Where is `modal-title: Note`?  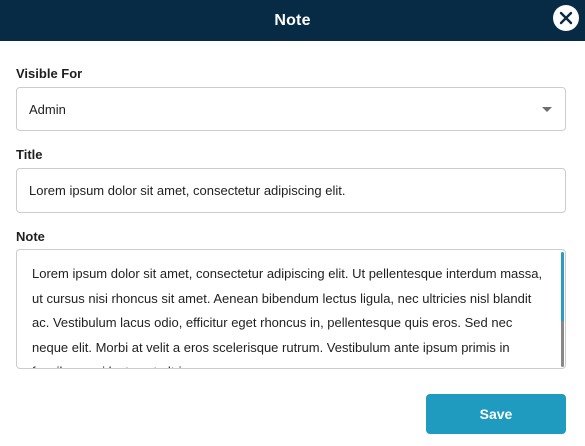 modal-title: Note is located at coordinates (292, 20).